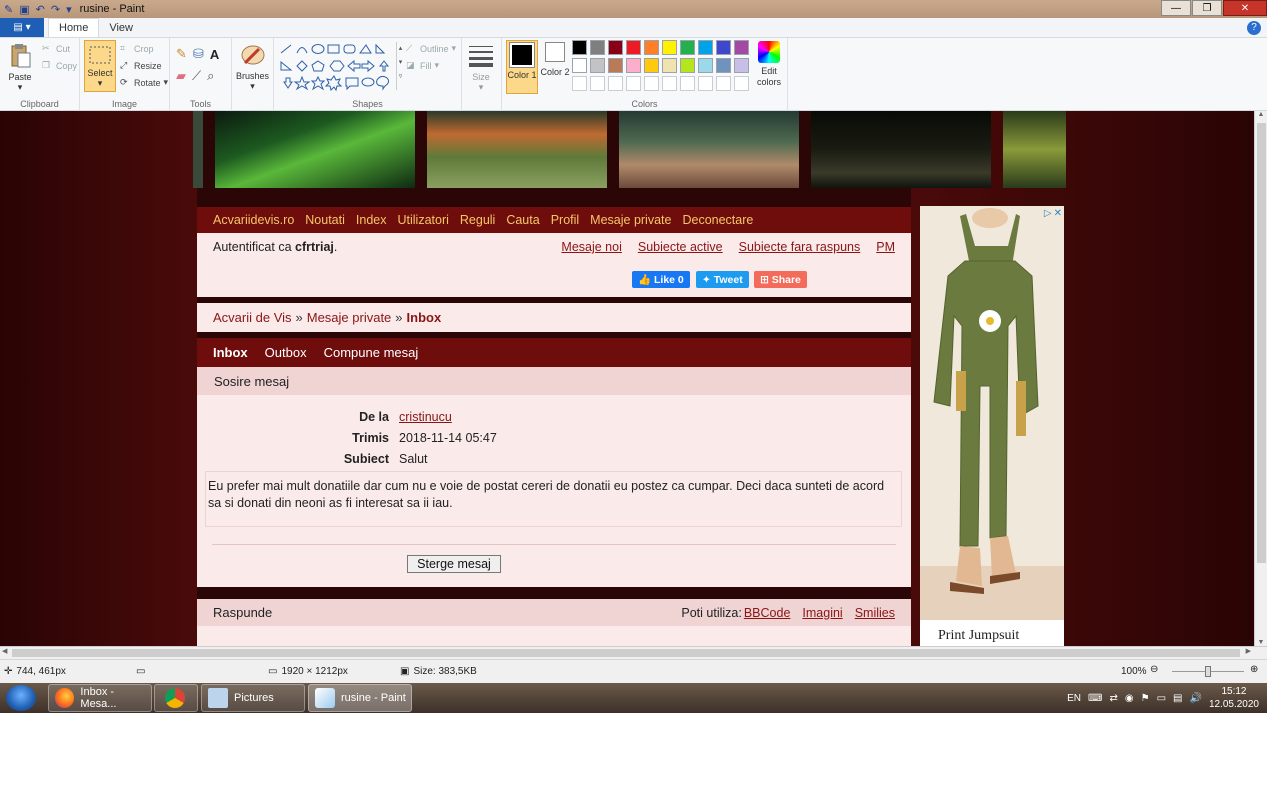 This screenshot has width=1267, height=800. What do you see at coordinates (1254, 669) in the screenshot?
I see `zoom-in-button: ⊕` at bounding box center [1254, 669].